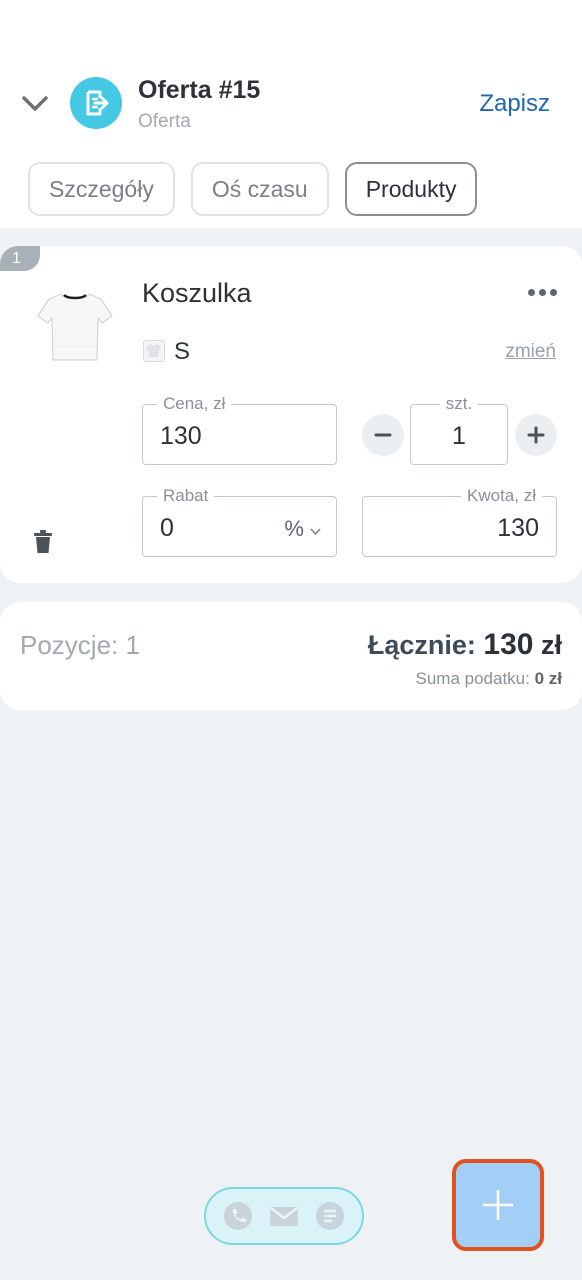  I want to click on more-options-icon, so click(544, 292).